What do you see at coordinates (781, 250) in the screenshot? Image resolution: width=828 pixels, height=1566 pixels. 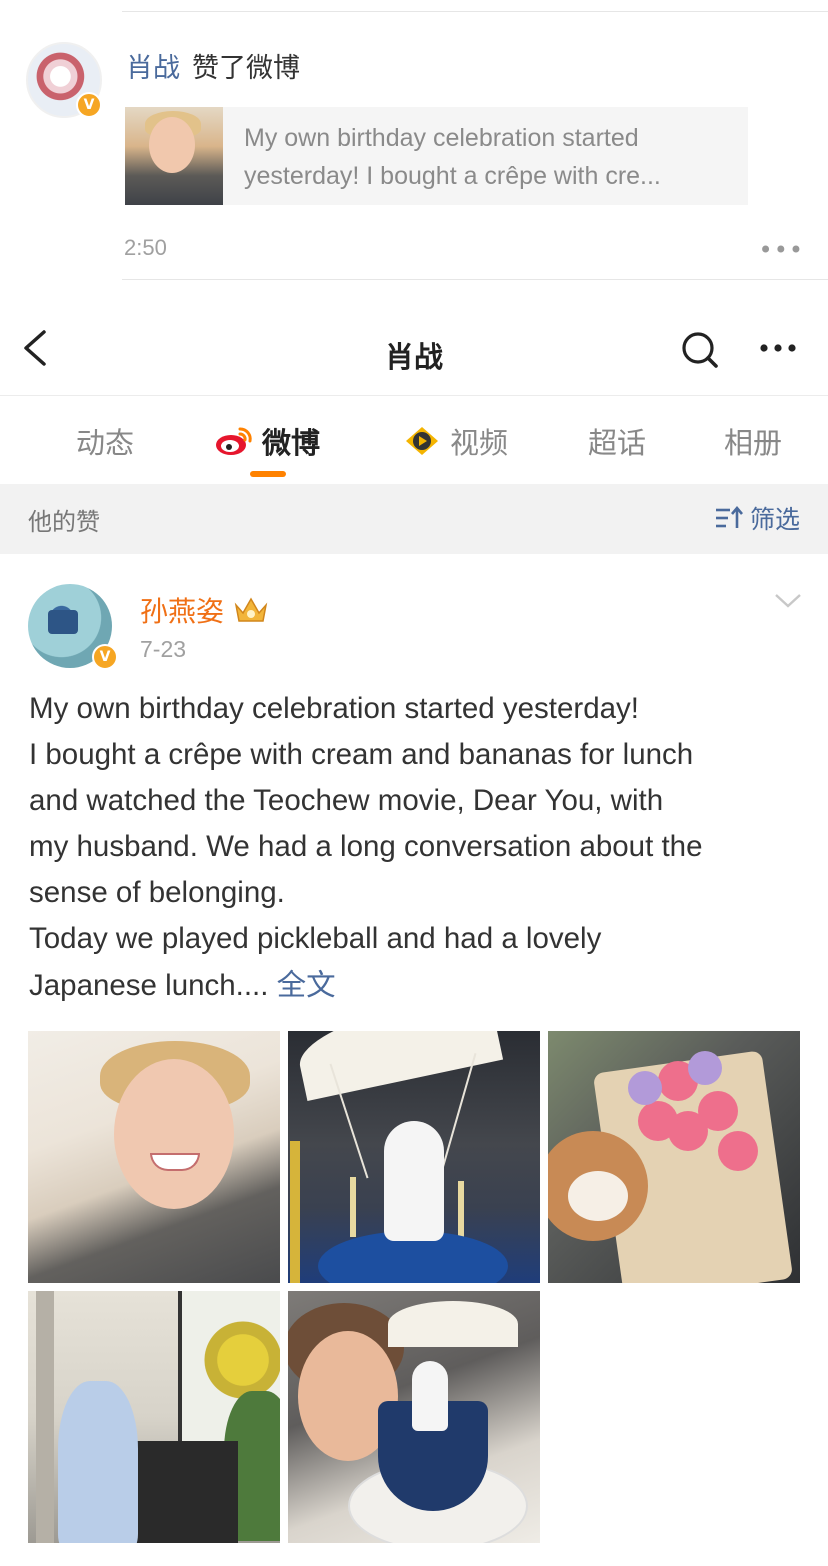 I see `more-options-icon: •••` at bounding box center [781, 250].